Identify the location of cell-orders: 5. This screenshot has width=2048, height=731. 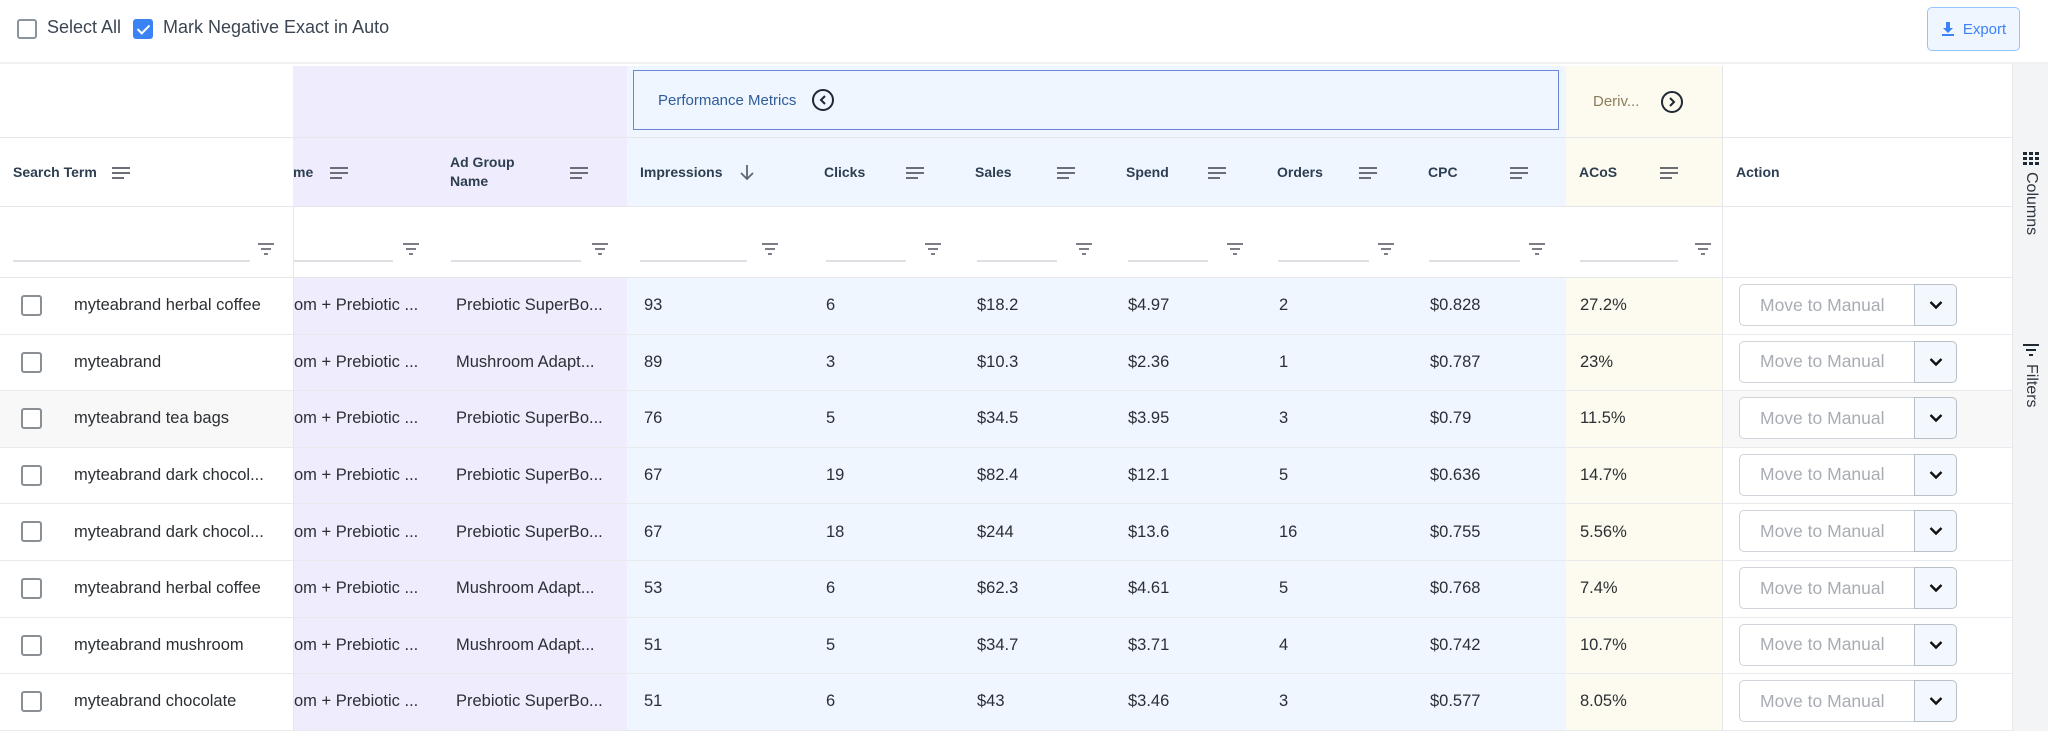
(1339, 589).